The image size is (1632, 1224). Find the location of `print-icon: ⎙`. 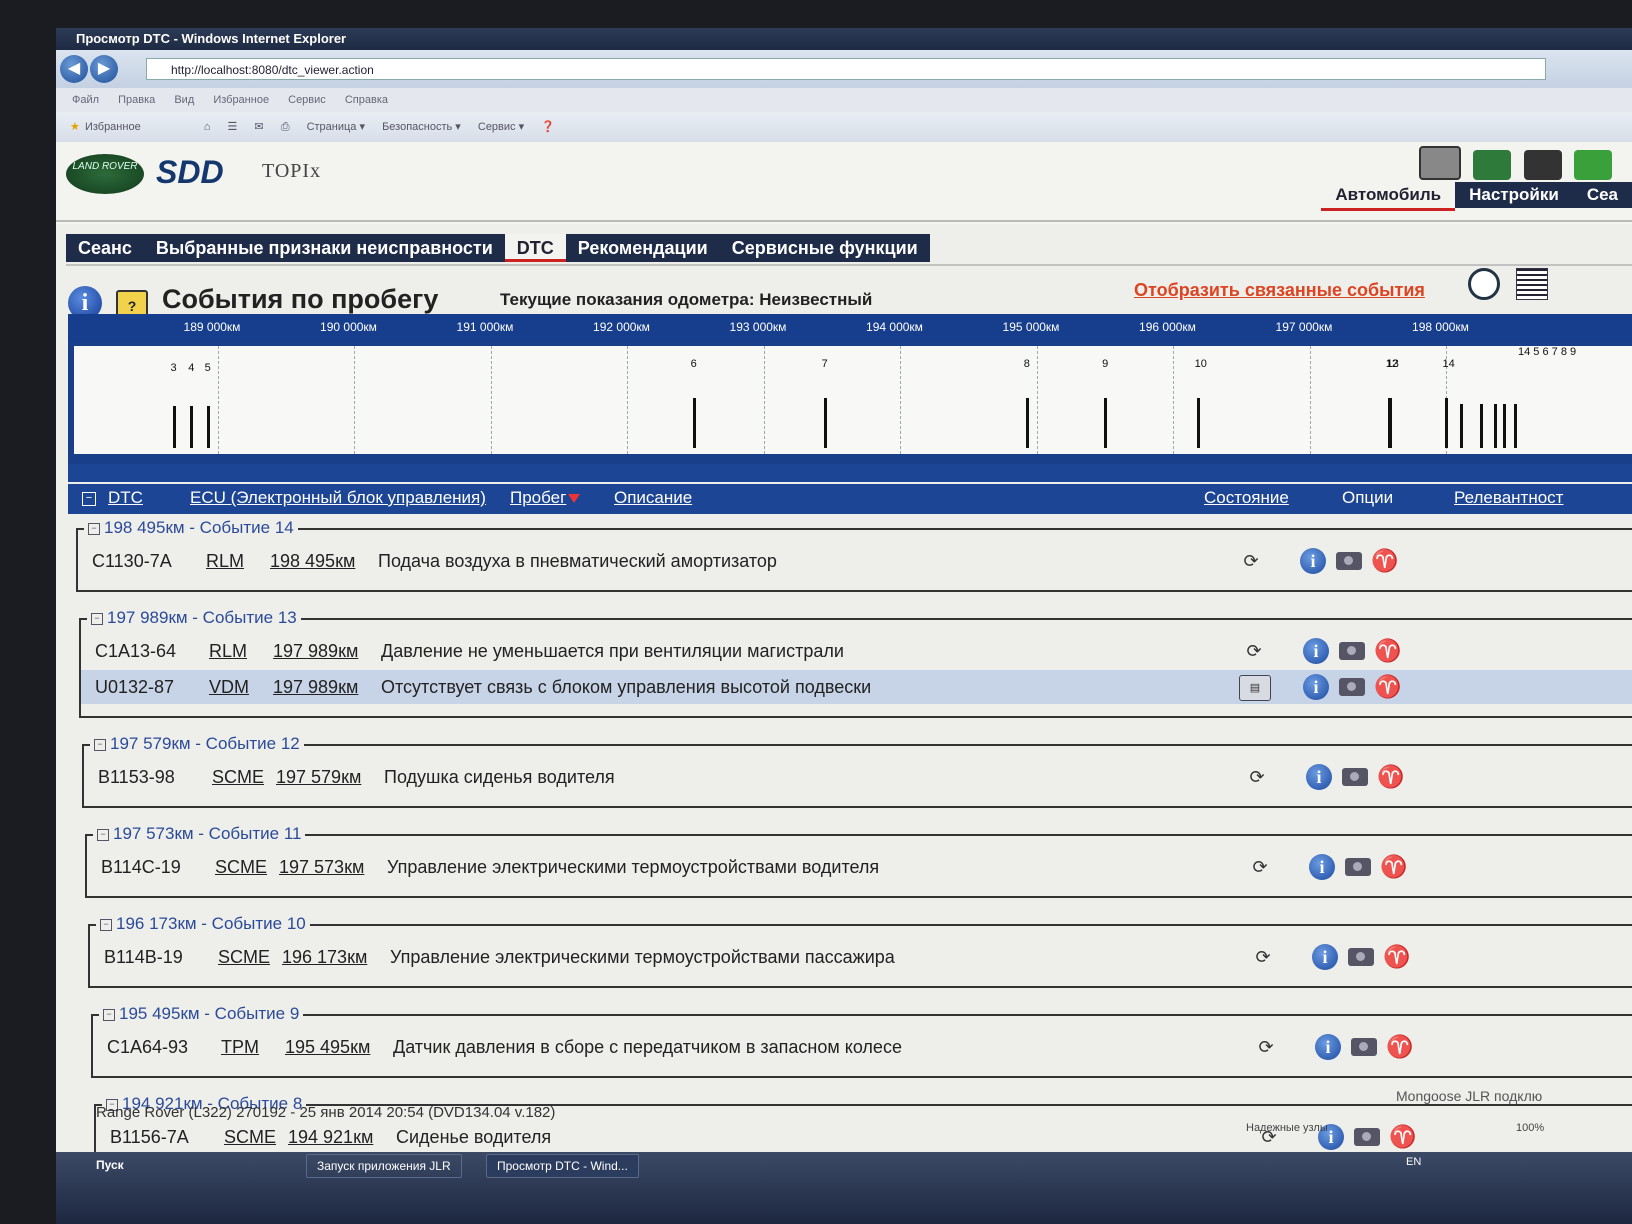

print-icon: ⎙ is located at coordinates (285, 127).